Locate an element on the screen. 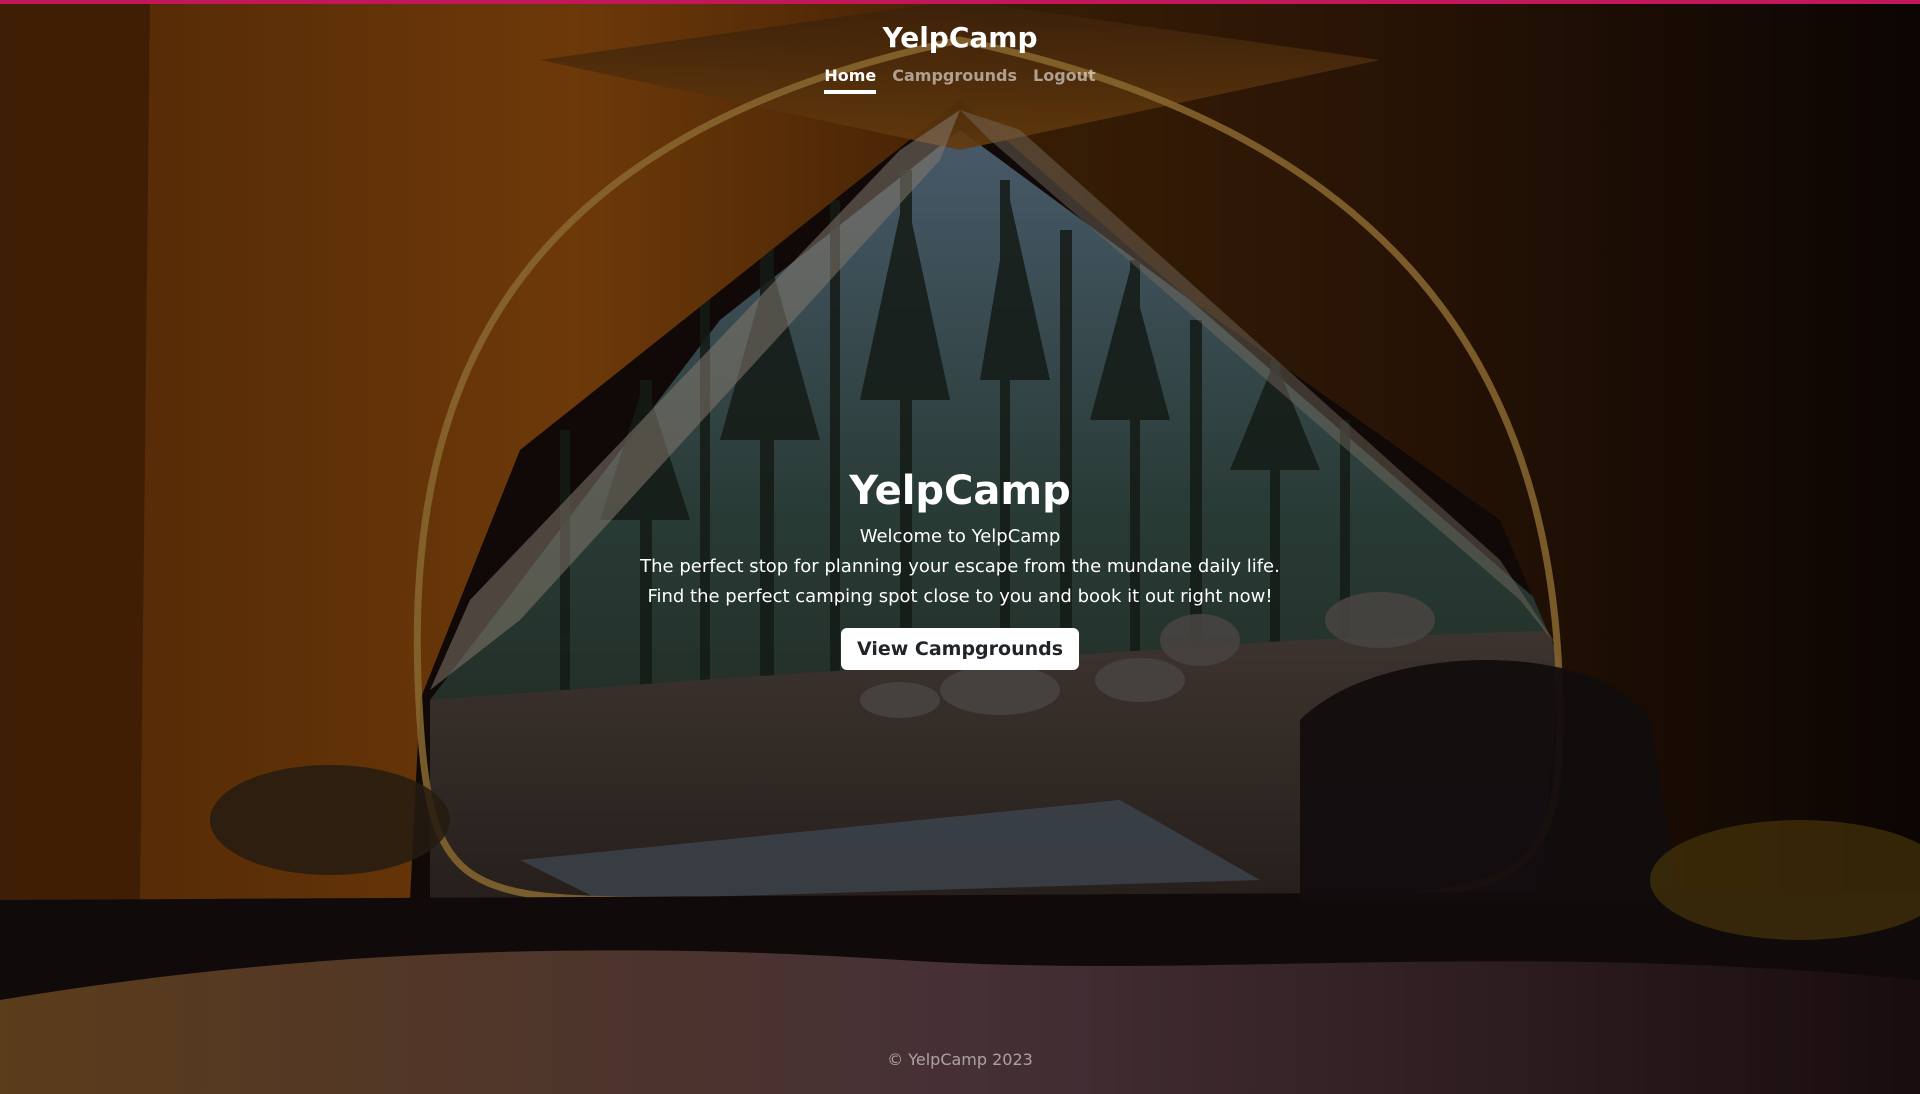 This screenshot has height=1094, width=1920. site-footer: © YelpCamp 2023 is located at coordinates (960, 1059).